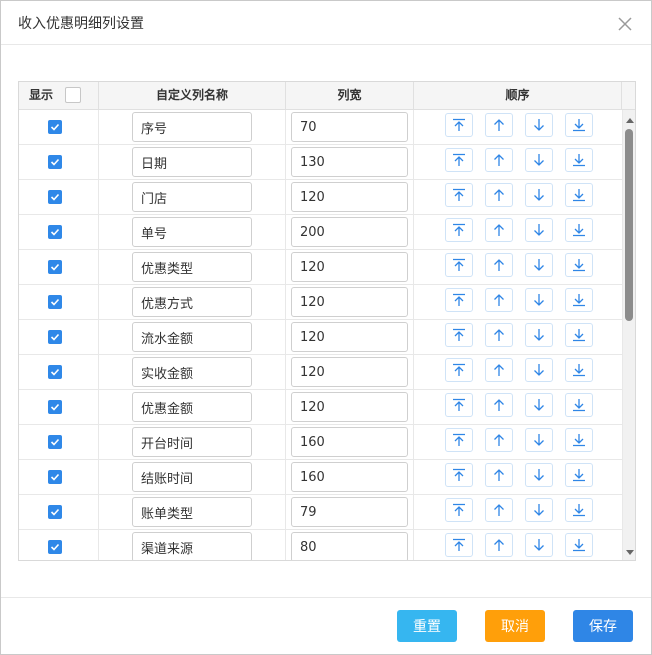 This screenshot has width=652, height=655. I want to click on scroll-down-arrow-icon, so click(630, 552).